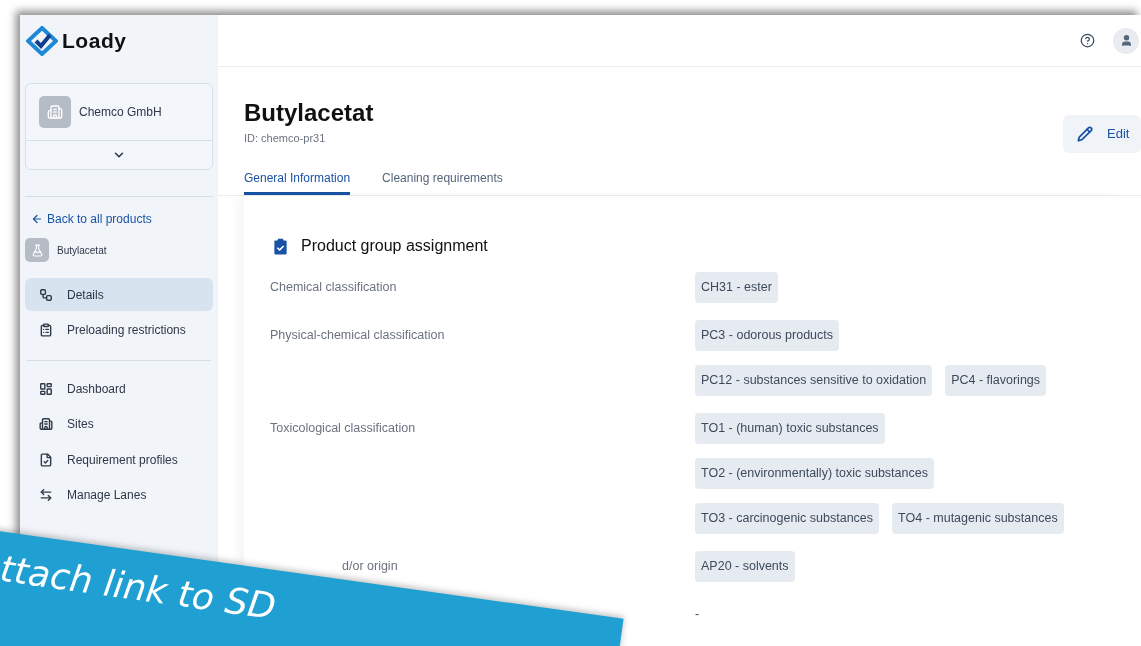  What do you see at coordinates (814, 380) in the screenshot?
I see `tag: PC12 - substances sensitive to oxidation` at bounding box center [814, 380].